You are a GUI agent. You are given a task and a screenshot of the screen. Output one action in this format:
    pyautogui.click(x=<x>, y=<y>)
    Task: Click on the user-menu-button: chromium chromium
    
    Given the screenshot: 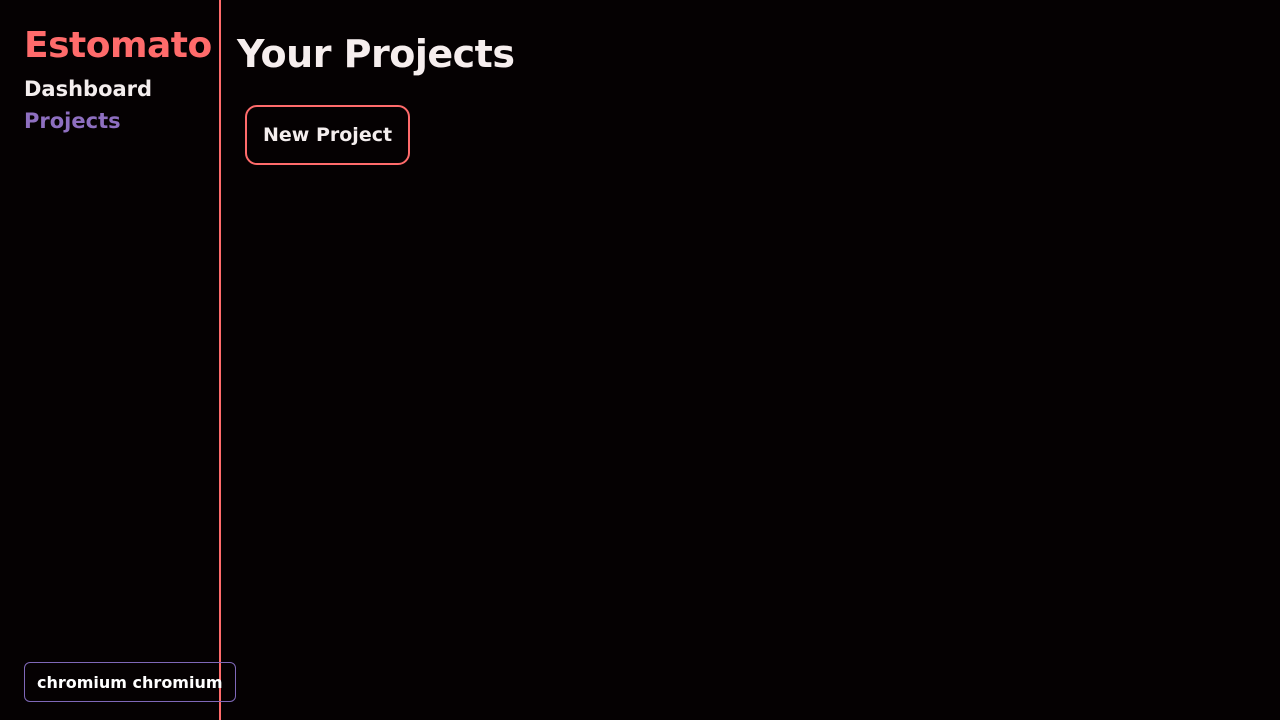 What is the action you would take?
    pyautogui.click(x=130, y=682)
    